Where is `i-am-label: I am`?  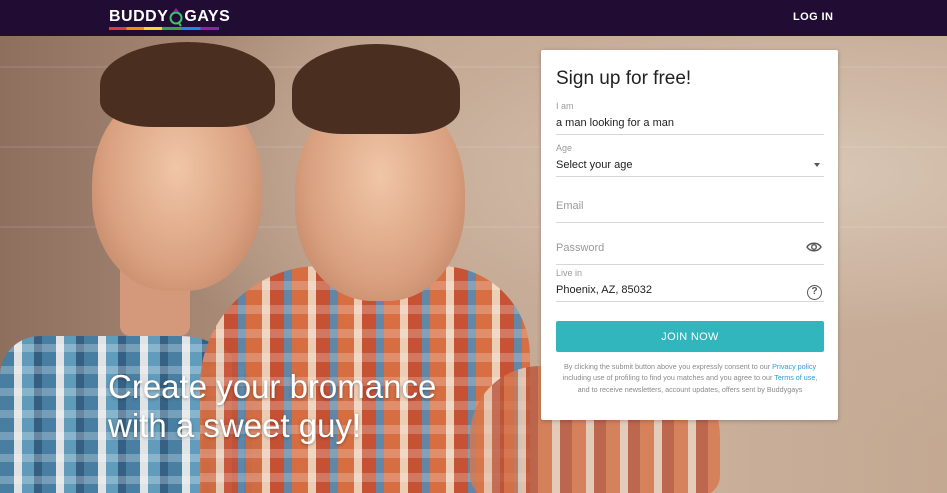 i-am-label: I am is located at coordinates (565, 106).